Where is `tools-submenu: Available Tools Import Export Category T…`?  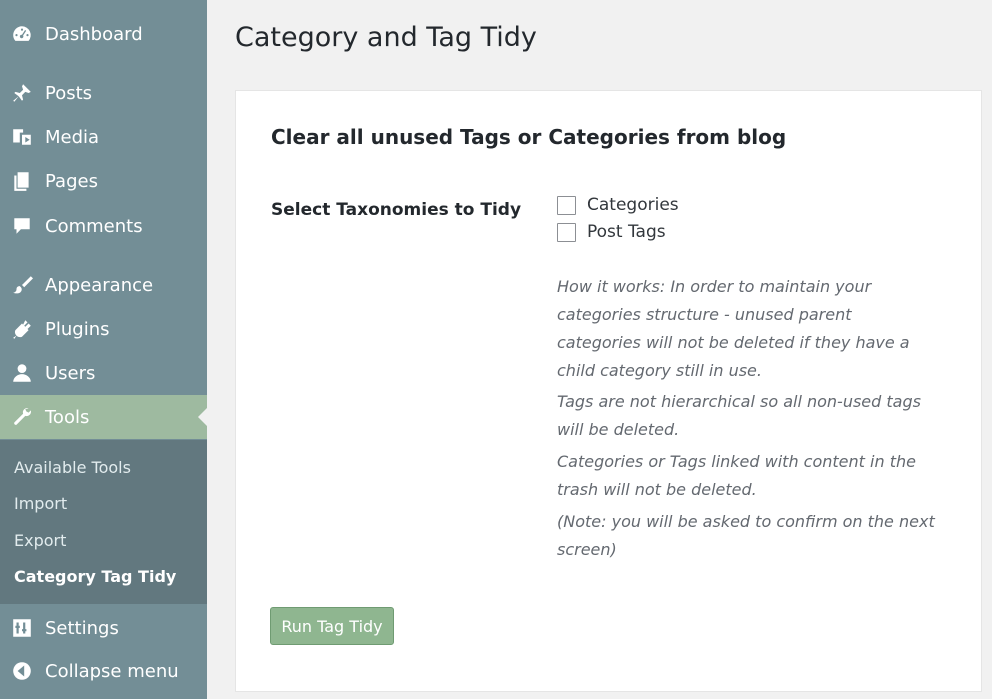
tools-submenu: Available Tools Import Export Category T… is located at coordinates (103, 522).